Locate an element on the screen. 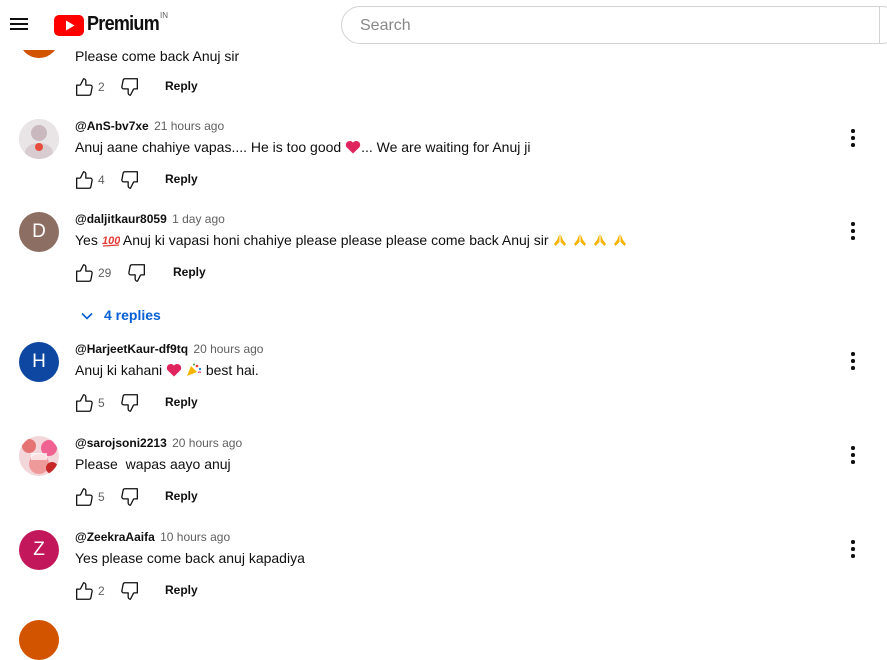 Image resolution: width=887 pixels, height=660 pixels. search-box is located at coordinates (614, 25).